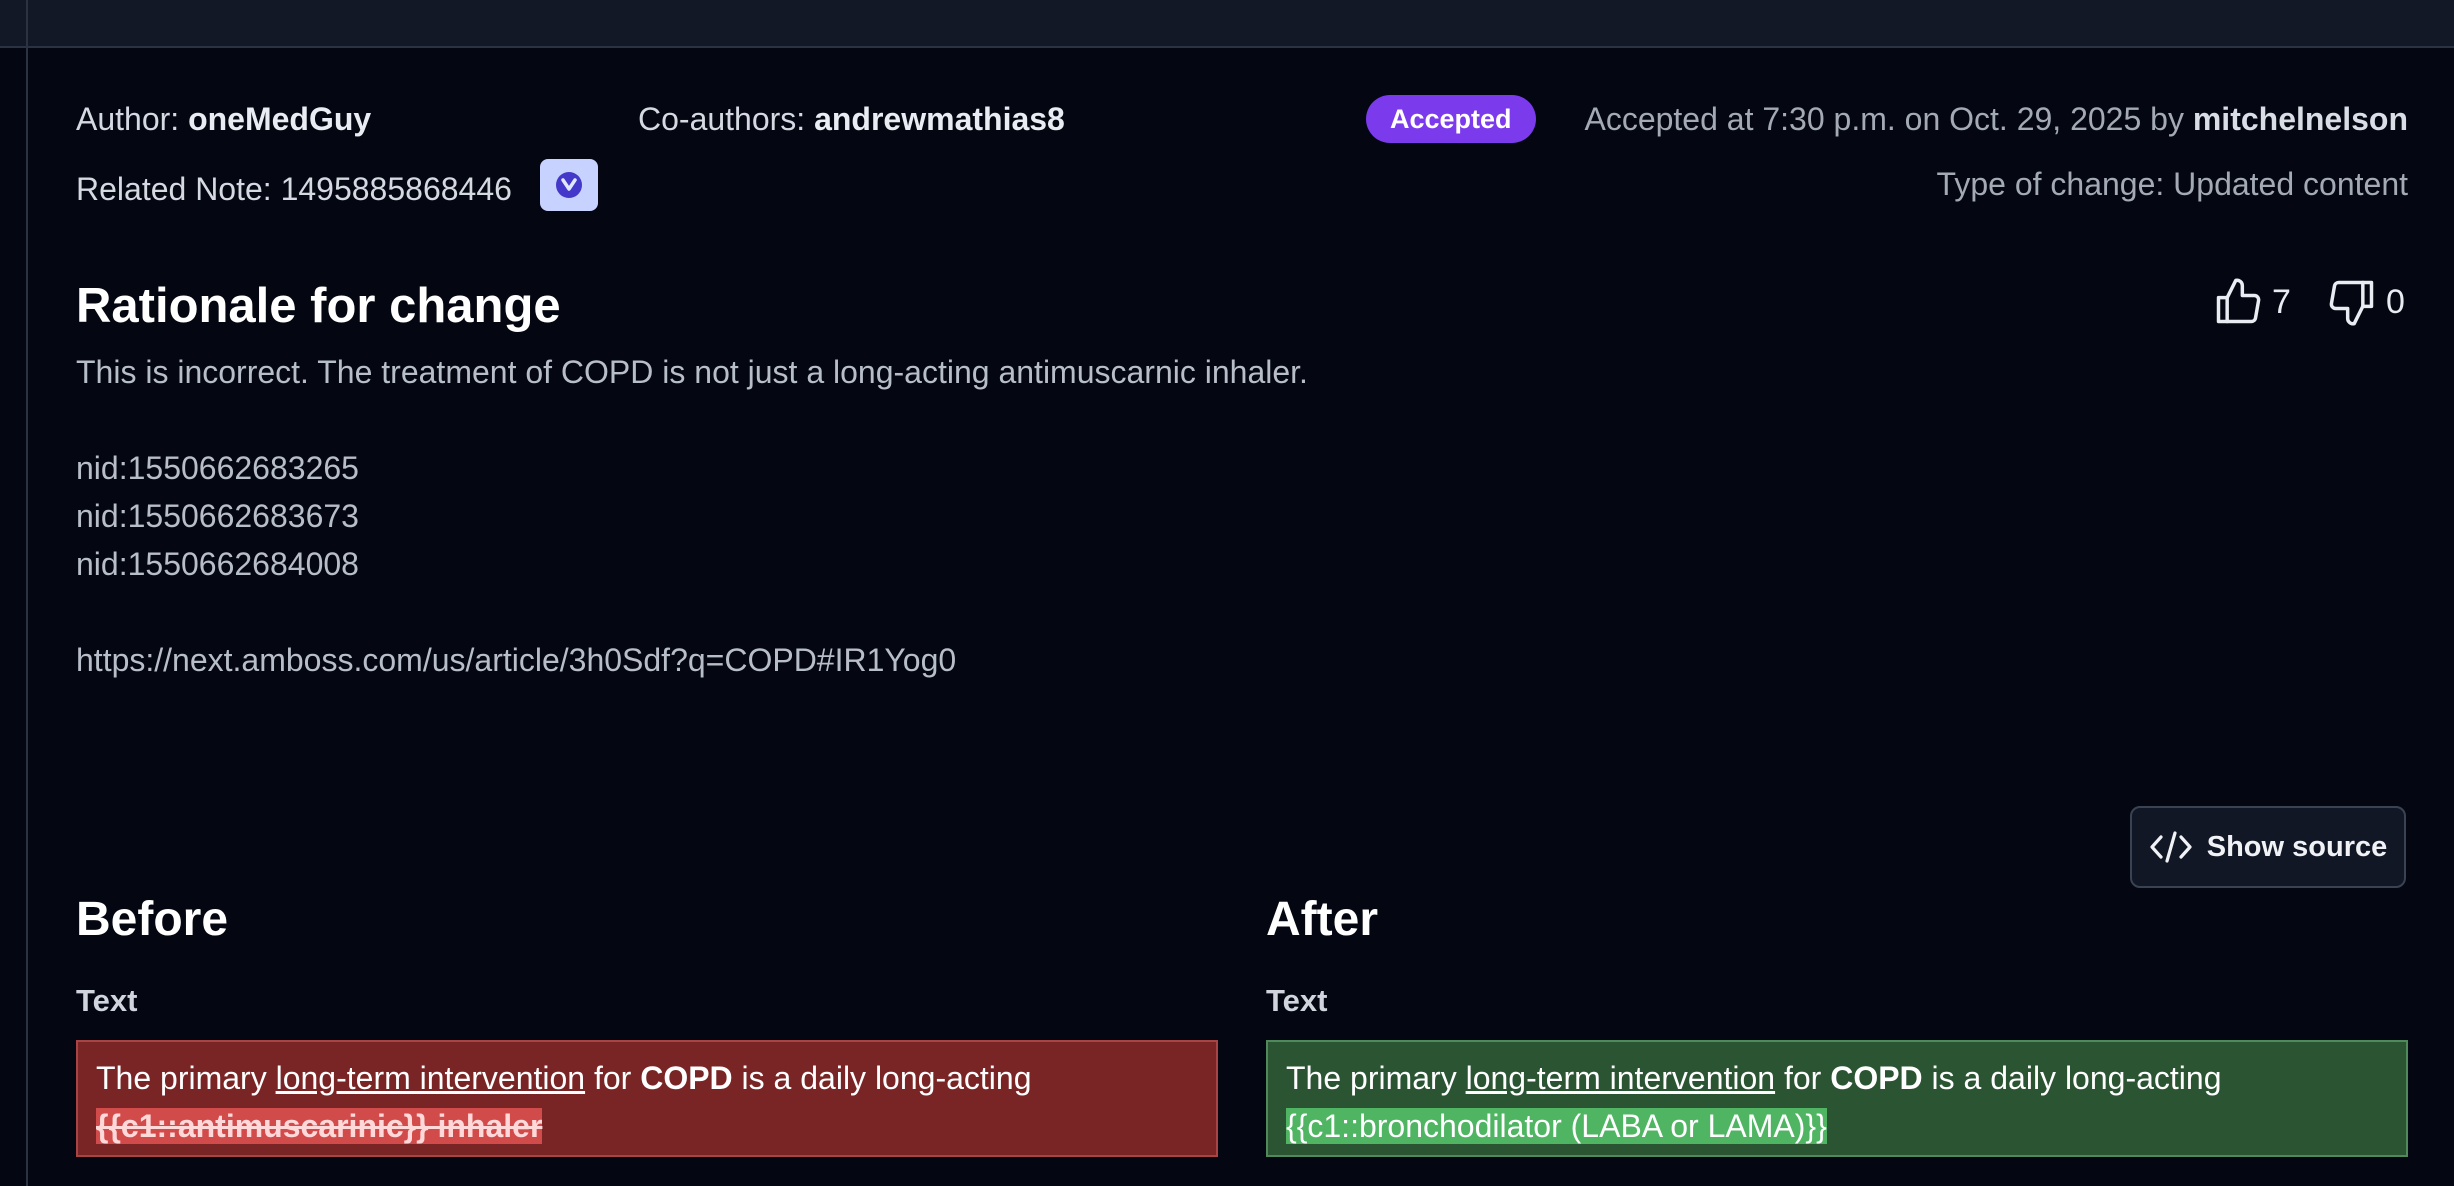 This screenshot has height=1186, width=2454. I want to click on removed-text: {{c1::antimuscarinic}} inhaler, so click(319, 1126).